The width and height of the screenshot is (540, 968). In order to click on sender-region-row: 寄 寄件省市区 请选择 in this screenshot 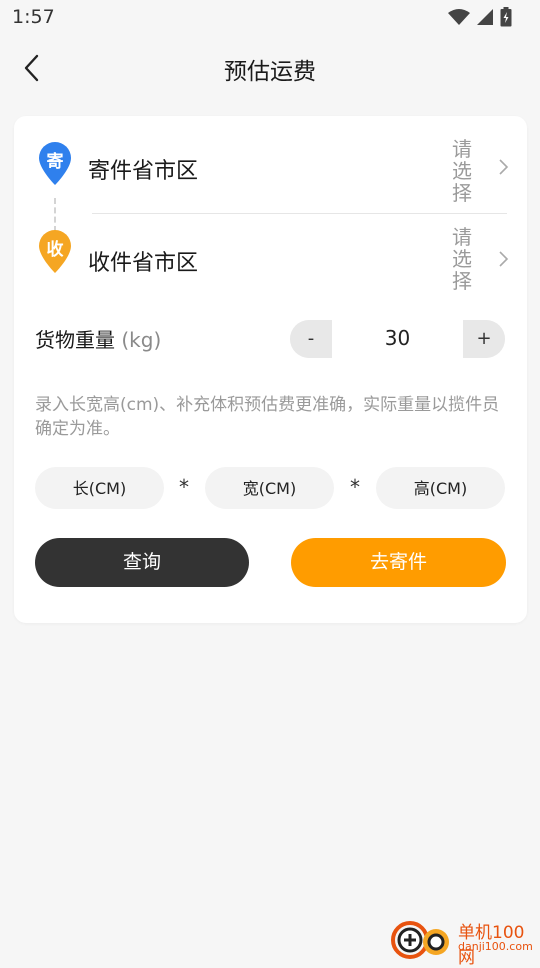, I will do `click(270, 168)`.